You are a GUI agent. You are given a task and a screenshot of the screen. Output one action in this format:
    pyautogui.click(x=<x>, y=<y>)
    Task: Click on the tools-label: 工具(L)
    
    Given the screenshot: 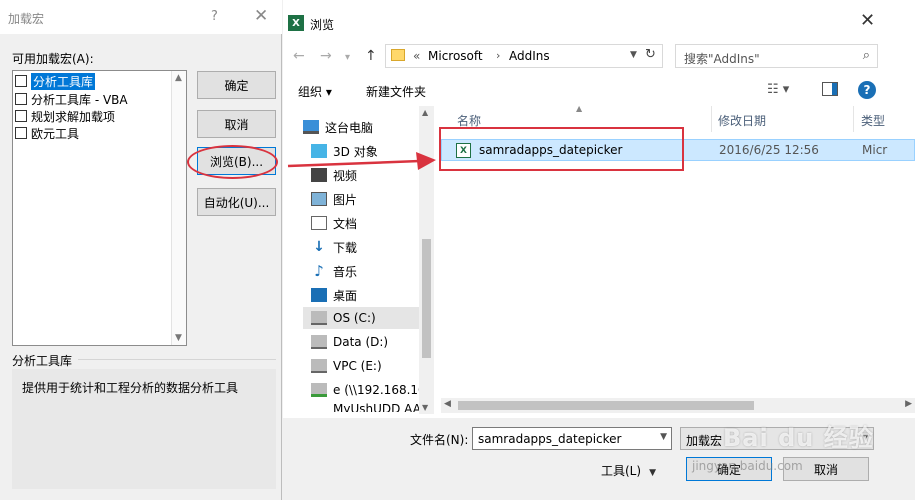 What is the action you would take?
    pyautogui.click(x=621, y=471)
    